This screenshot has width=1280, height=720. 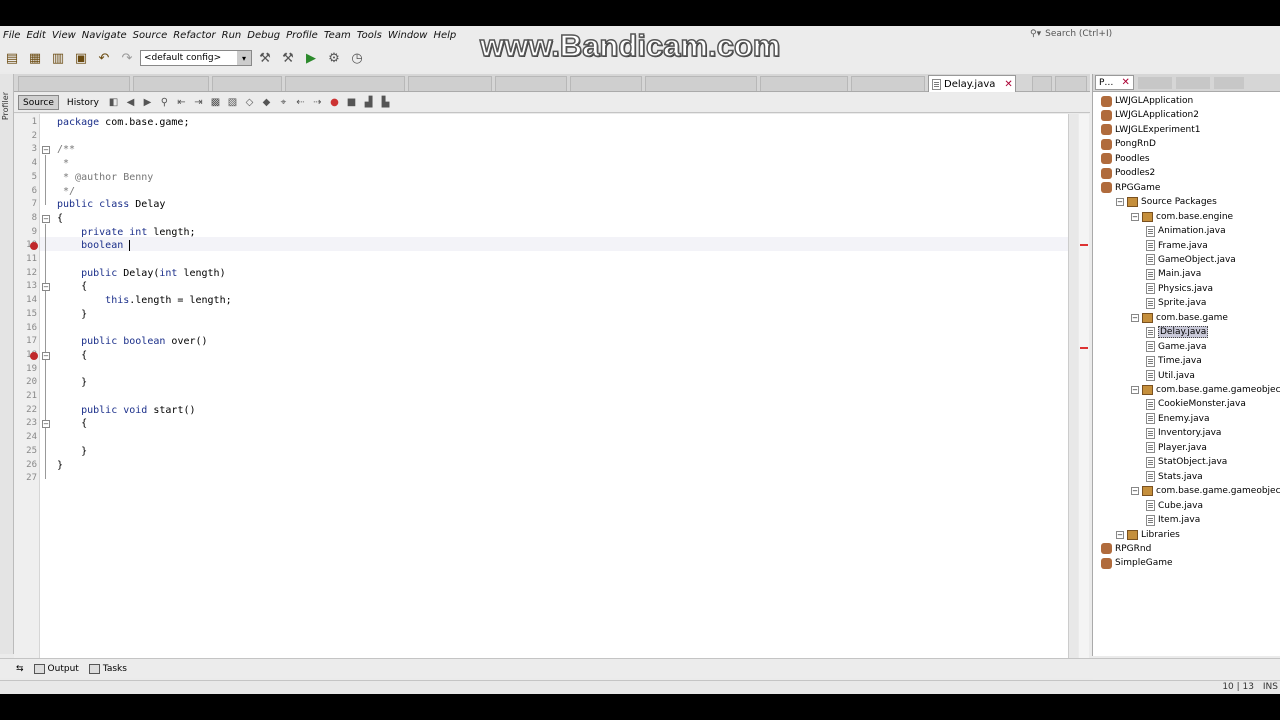 What do you see at coordinates (1205, 390) in the screenshot?
I see `tree-node: − com.base.game.gameobject` at bounding box center [1205, 390].